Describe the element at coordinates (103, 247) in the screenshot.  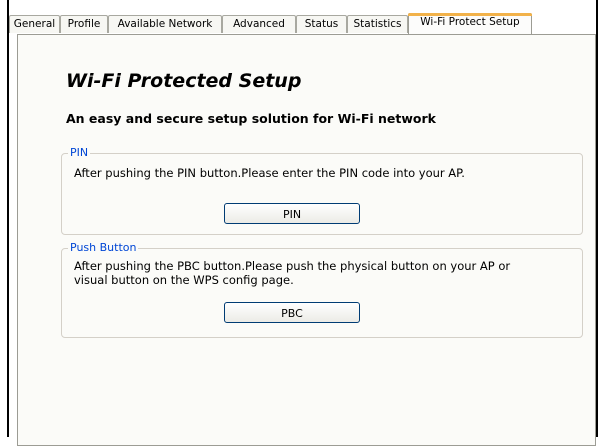
I see `push-button-group-legend: Push Button` at that location.